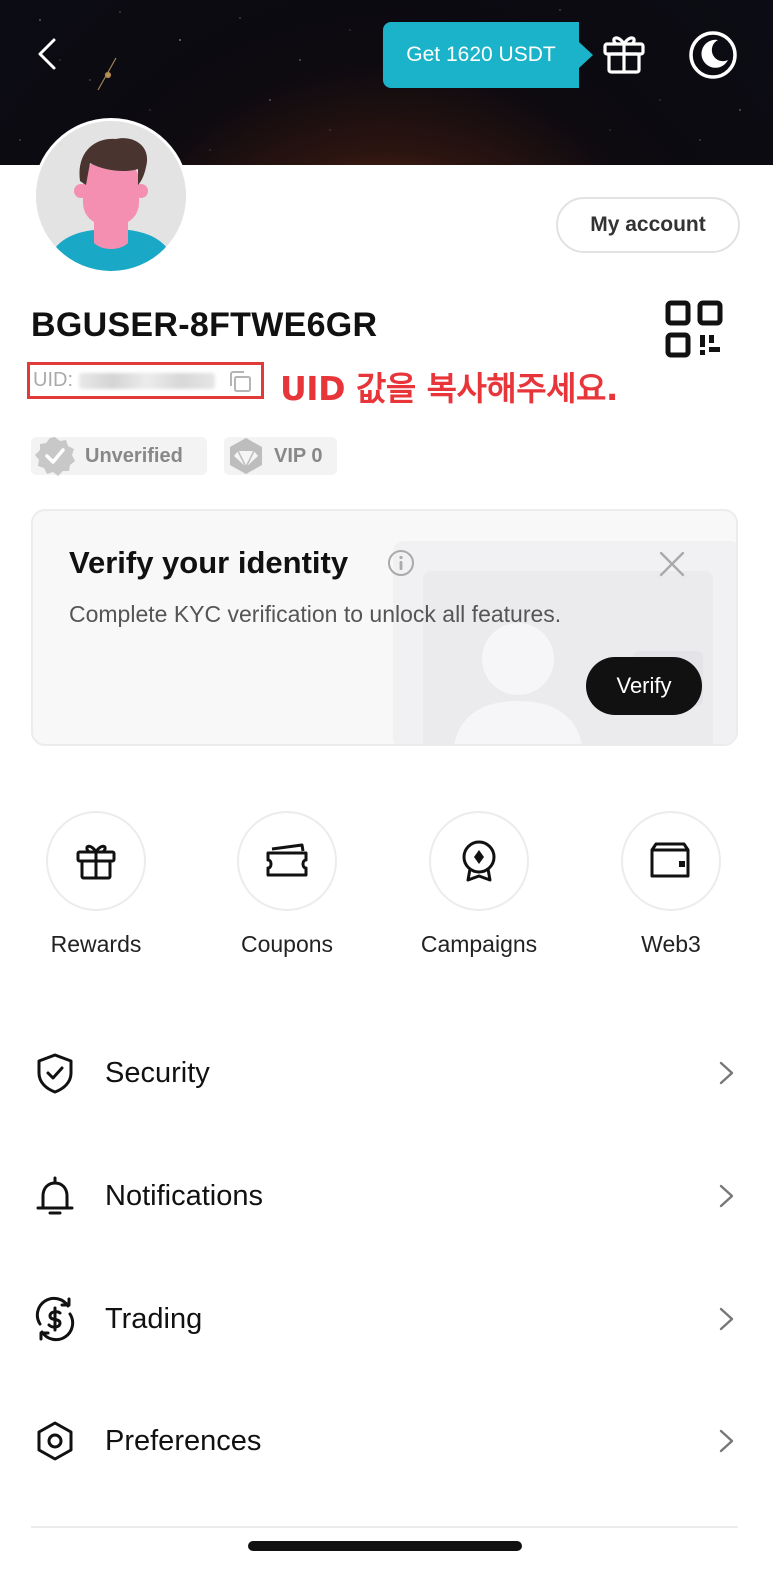  Describe the element at coordinates (386, 1073) in the screenshot. I see `menu-item-security: Security` at that location.